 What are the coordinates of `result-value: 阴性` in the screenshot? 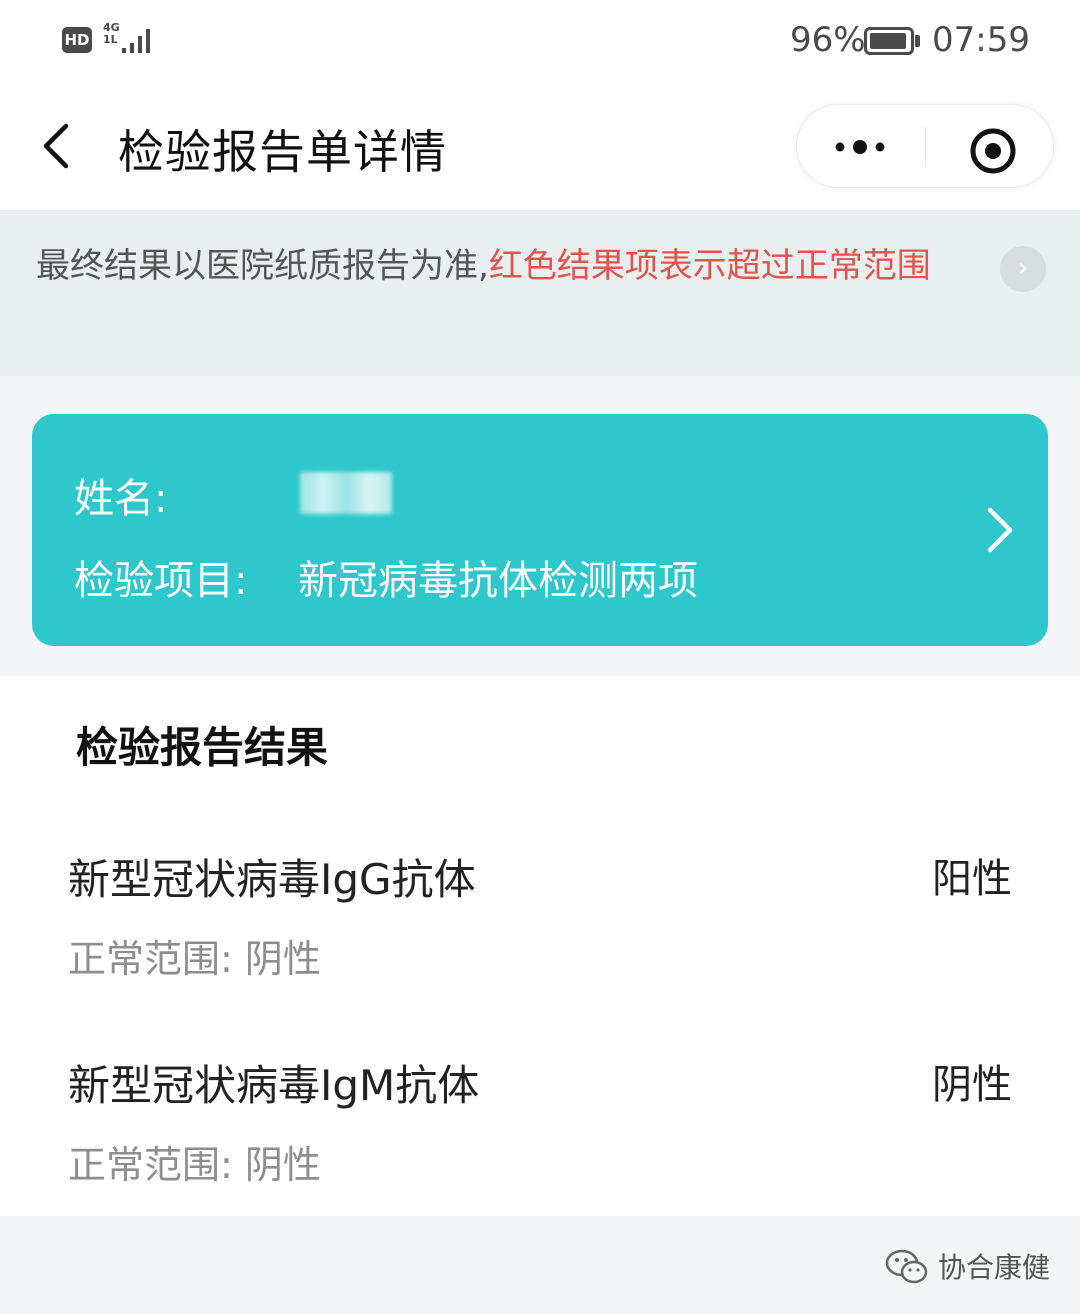 It's located at (972, 1085).